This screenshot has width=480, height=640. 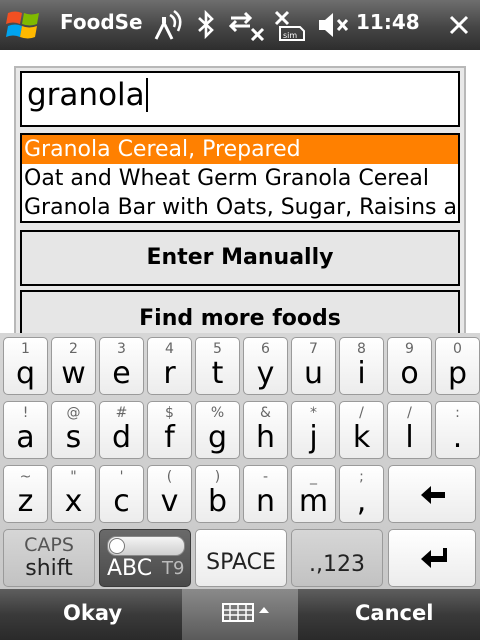 I want to click on windows-start-icon, so click(x=24, y=25).